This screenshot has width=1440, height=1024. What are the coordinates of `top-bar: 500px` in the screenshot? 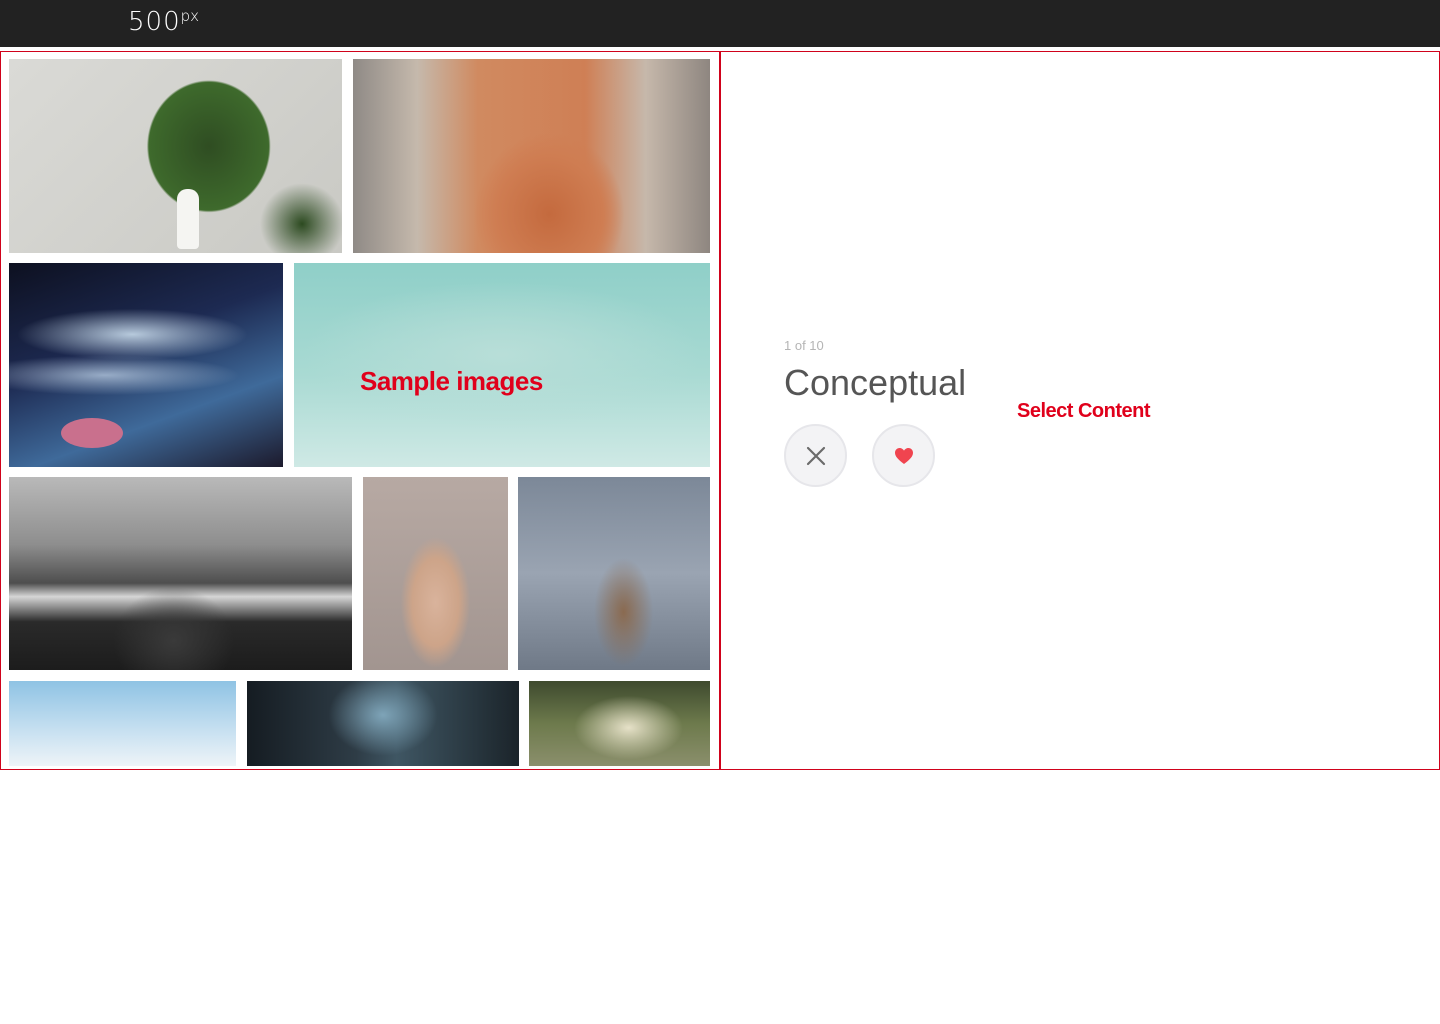 It's located at (720, 23).